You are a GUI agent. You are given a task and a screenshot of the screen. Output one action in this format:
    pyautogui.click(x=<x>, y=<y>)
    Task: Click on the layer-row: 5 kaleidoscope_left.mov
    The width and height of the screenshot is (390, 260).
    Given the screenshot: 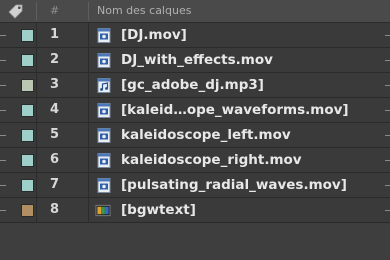 What is the action you would take?
    pyautogui.click(x=195, y=135)
    